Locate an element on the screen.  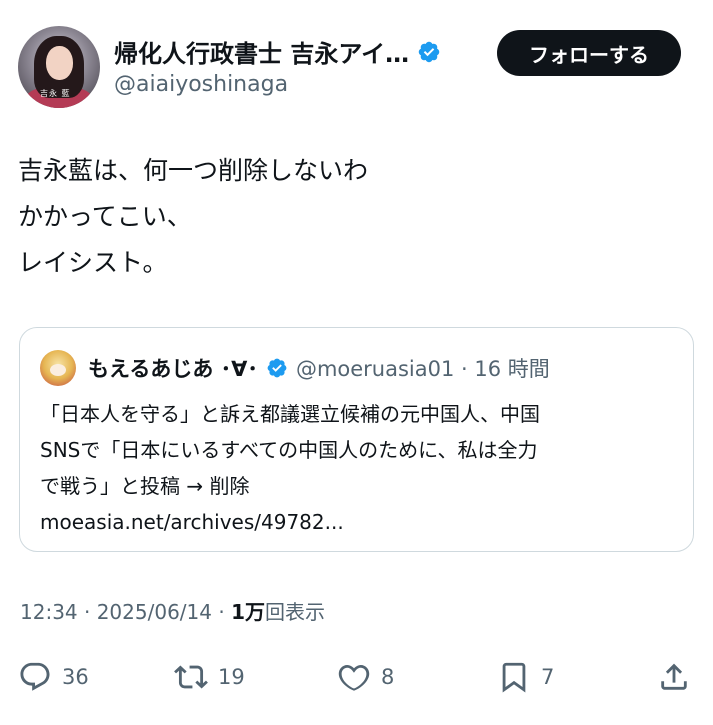
reply-button: 36 is located at coordinates (53, 677).